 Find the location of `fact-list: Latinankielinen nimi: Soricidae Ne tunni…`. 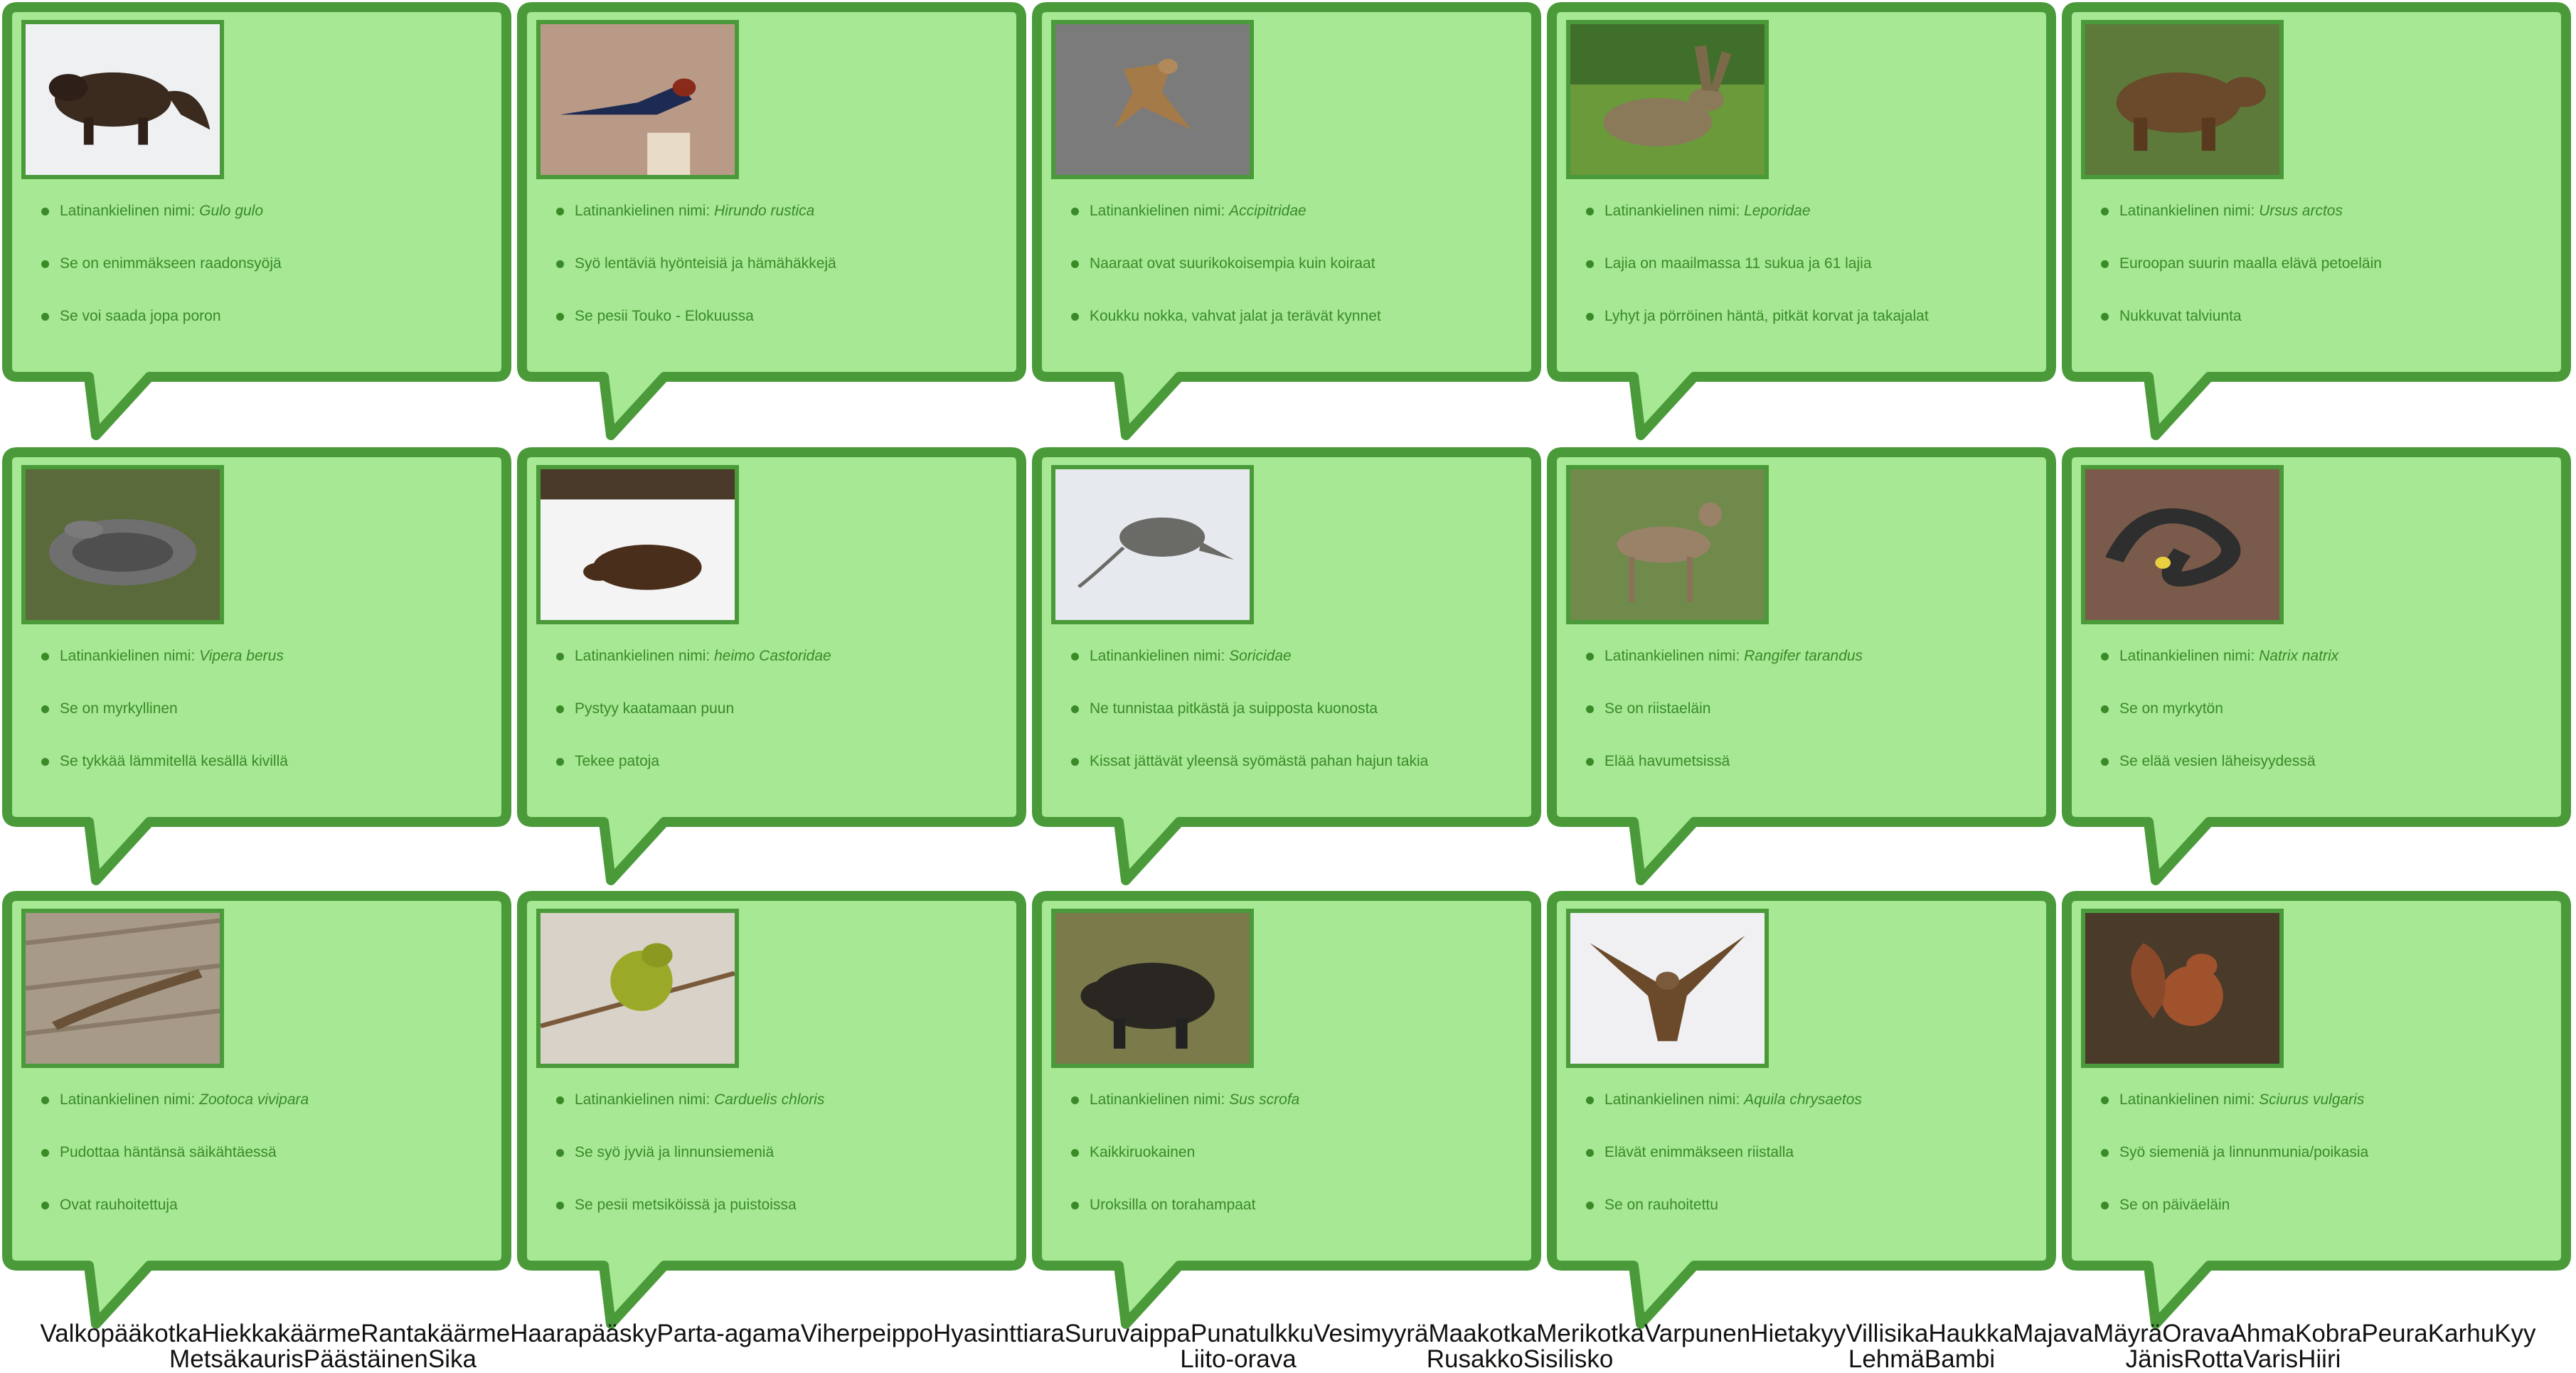

fact-list: Latinankielinen nimi: Soricidae Ne tunni… is located at coordinates (1294, 724).